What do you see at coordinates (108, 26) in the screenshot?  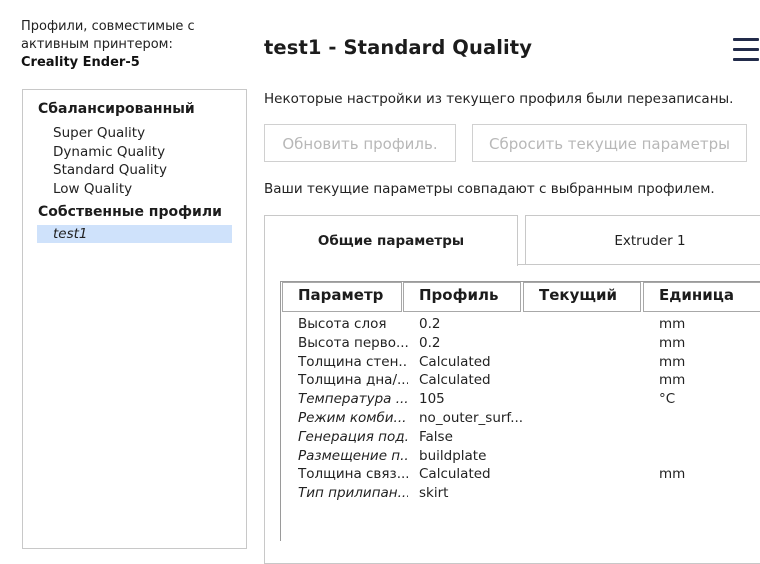 I see `compat-line-1: Профили, совместимые с` at bounding box center [108, 26].